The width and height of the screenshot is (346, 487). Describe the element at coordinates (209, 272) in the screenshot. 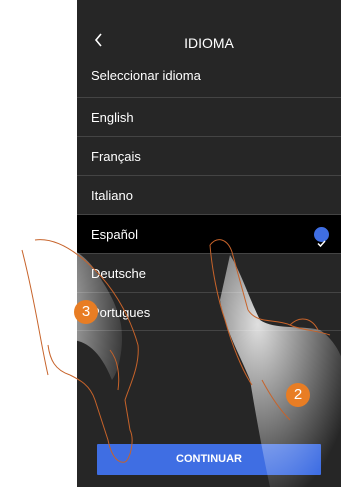

I see `language-item-german: Deutsche` at that location.